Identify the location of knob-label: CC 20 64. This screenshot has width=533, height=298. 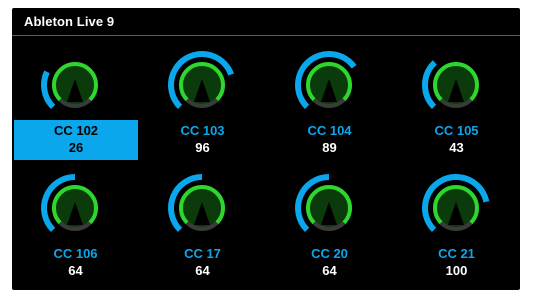
(329, 263).